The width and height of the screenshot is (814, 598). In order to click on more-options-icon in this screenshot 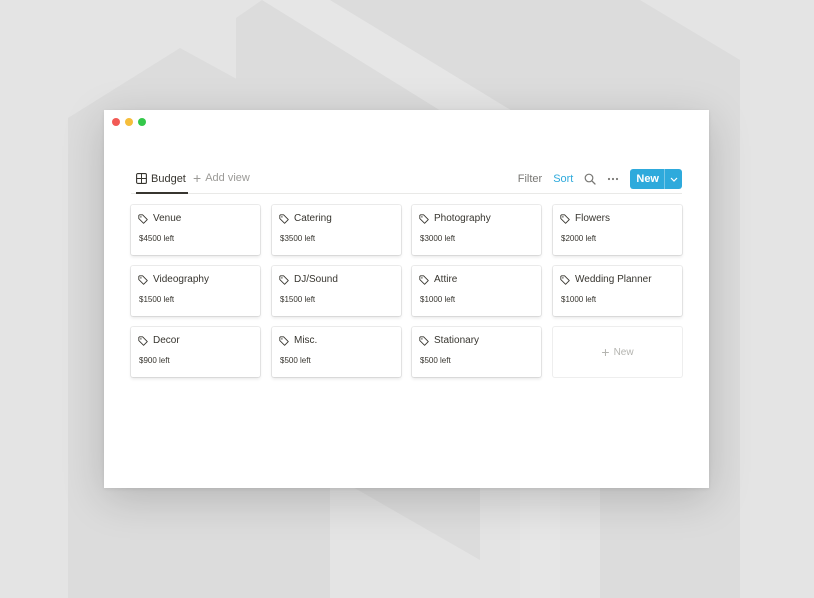, I will do `click(613, 179)`.